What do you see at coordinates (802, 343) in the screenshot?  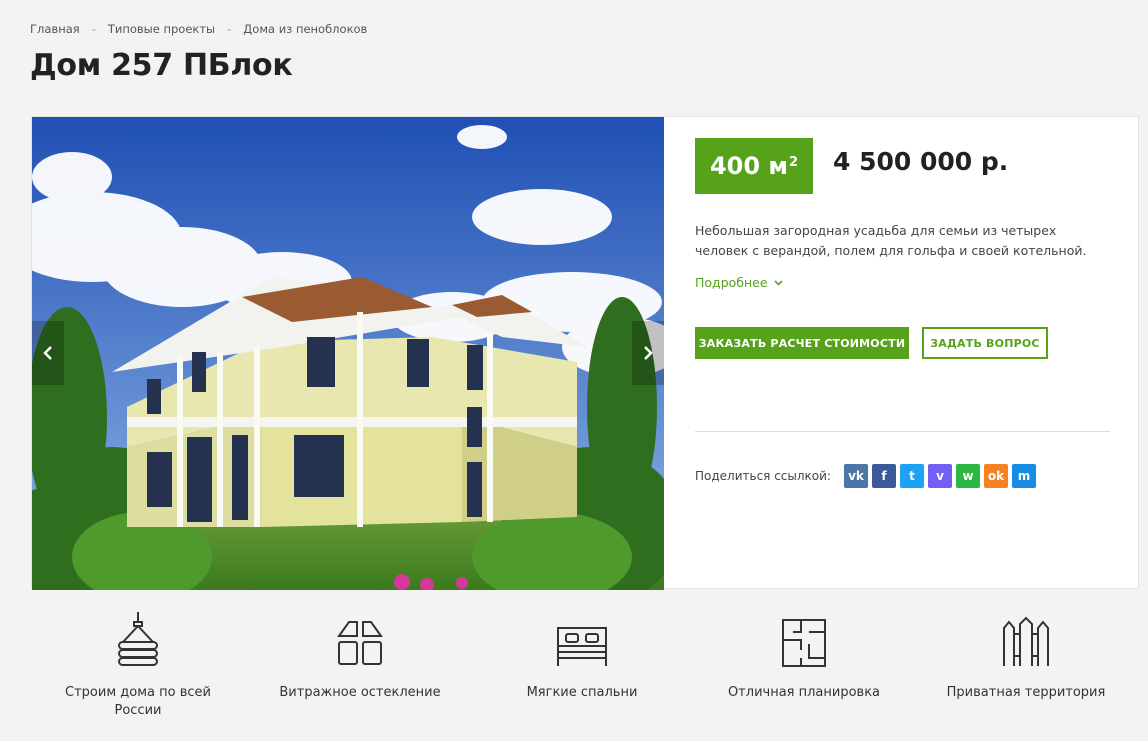 I see `order-calculation-button: ЗАКАЗАТЬ РАСЧЕТ СТОИМОСТИ` at bounding box center [802, 343].